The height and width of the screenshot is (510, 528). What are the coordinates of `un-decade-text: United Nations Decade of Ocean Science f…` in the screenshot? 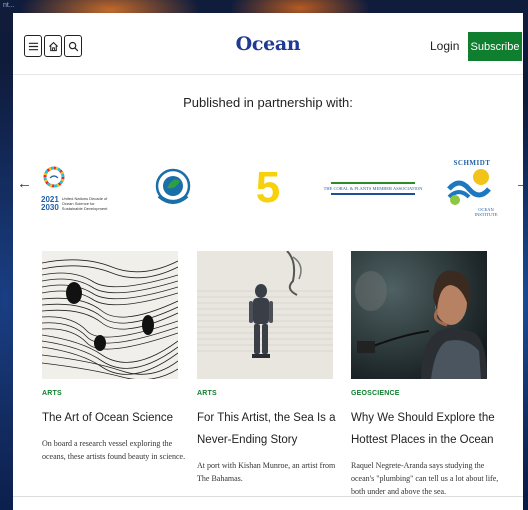 It's located at (84, 203).